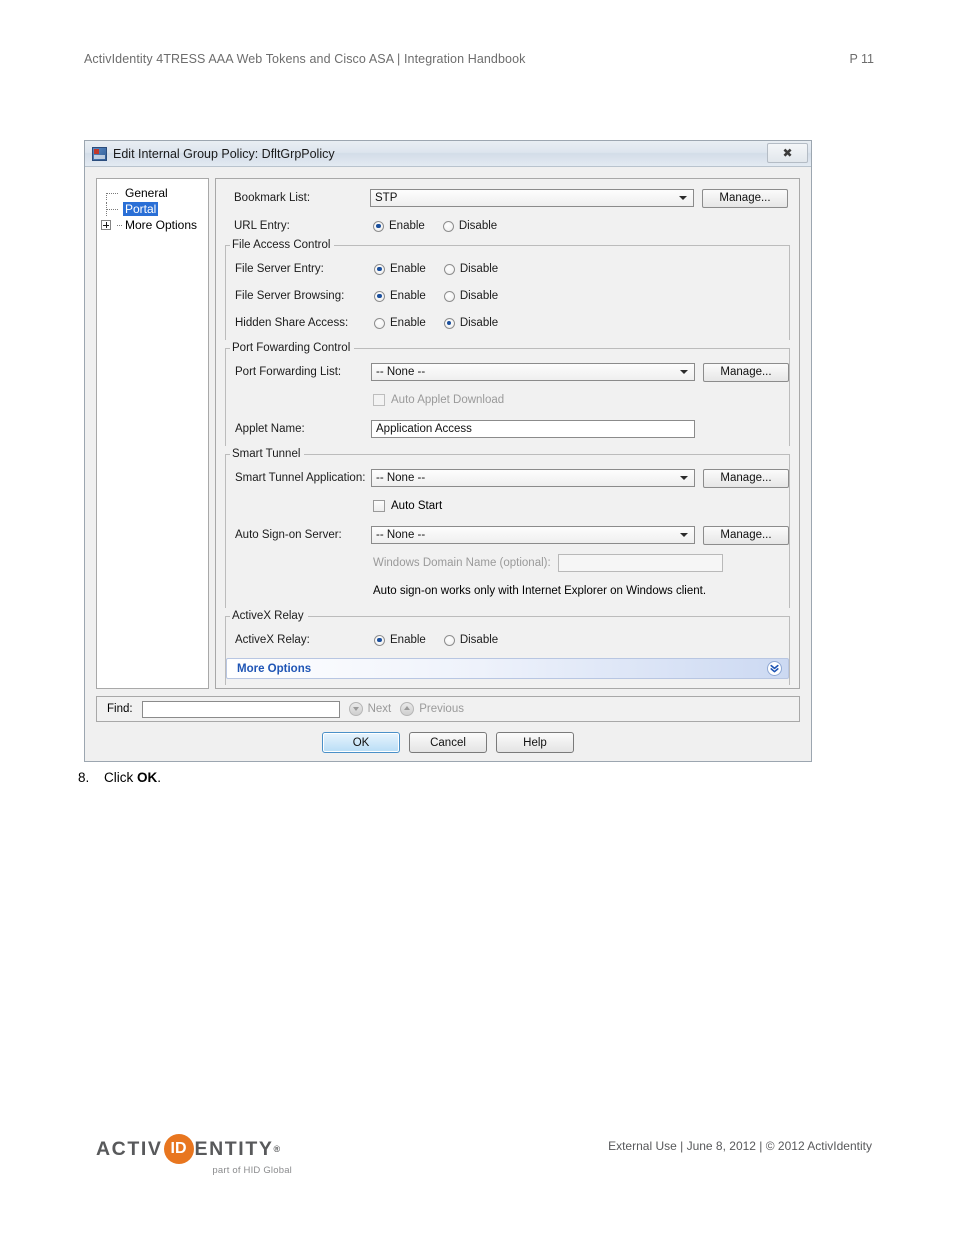 The width and height of the screenshot is (954, 1235). What do you see at coordinates (470, 323) in the screenshot?
I see `hidden-share-access-disable-option: Disable` at bounding box center [470, 323].